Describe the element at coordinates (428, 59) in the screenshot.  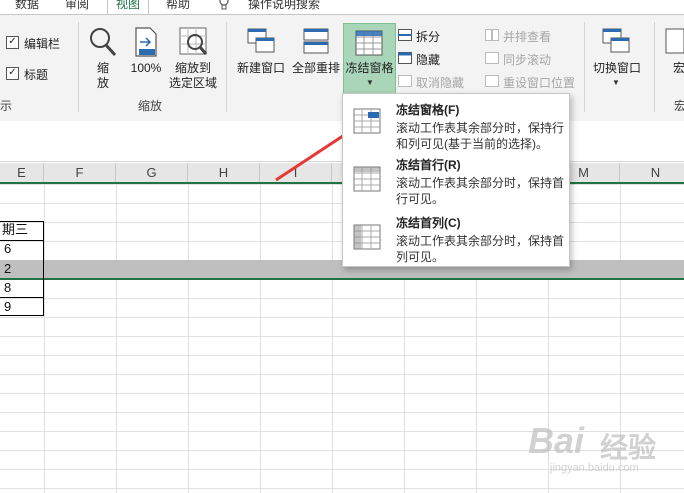
I see `hide-button: 隐藏` at that location.